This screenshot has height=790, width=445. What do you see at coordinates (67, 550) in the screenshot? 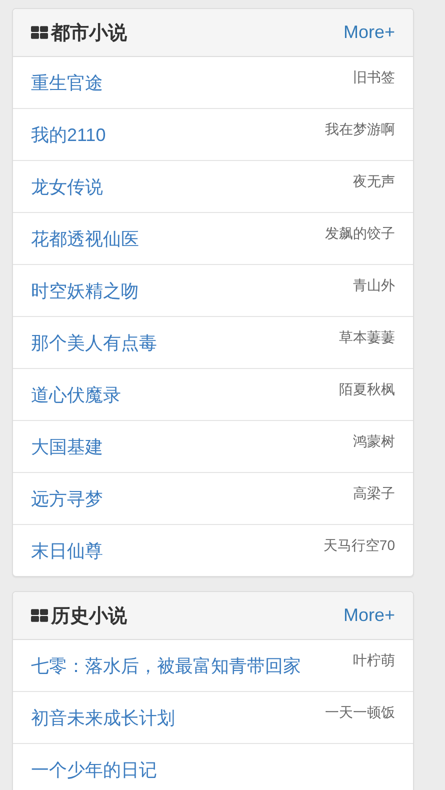
I see `book-link: 末日仙尊` at bounding box center [67, 550].